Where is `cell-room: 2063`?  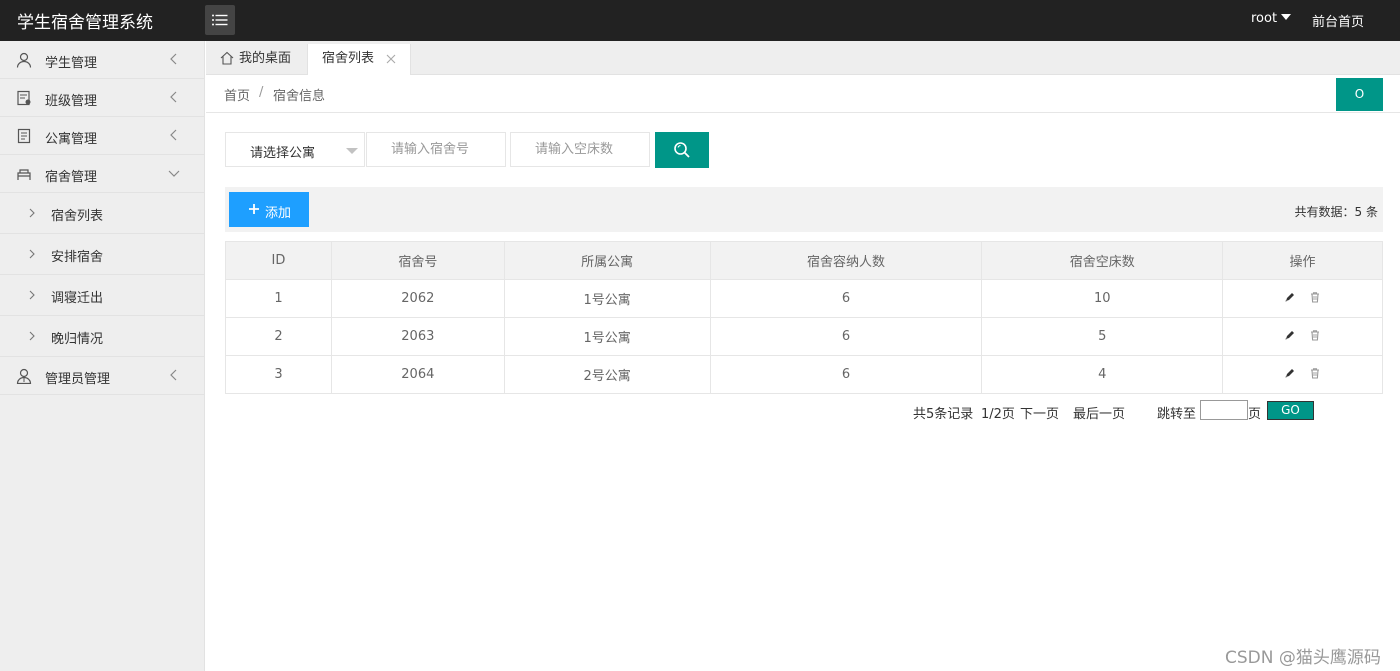
cell-room: 2063 is located at coordinates (417, 336).